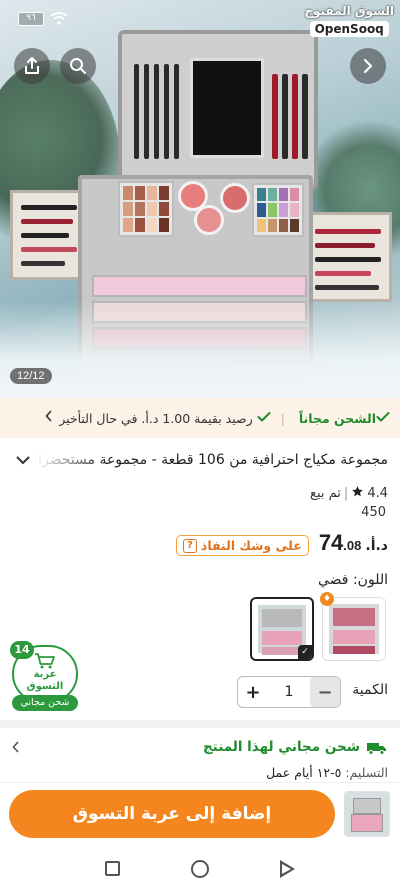 The width and height of the screenshot is (400, 893). I want to click on floating-cart-button: 14 عربة التسوق شحن مجاني, so click(44, 676).